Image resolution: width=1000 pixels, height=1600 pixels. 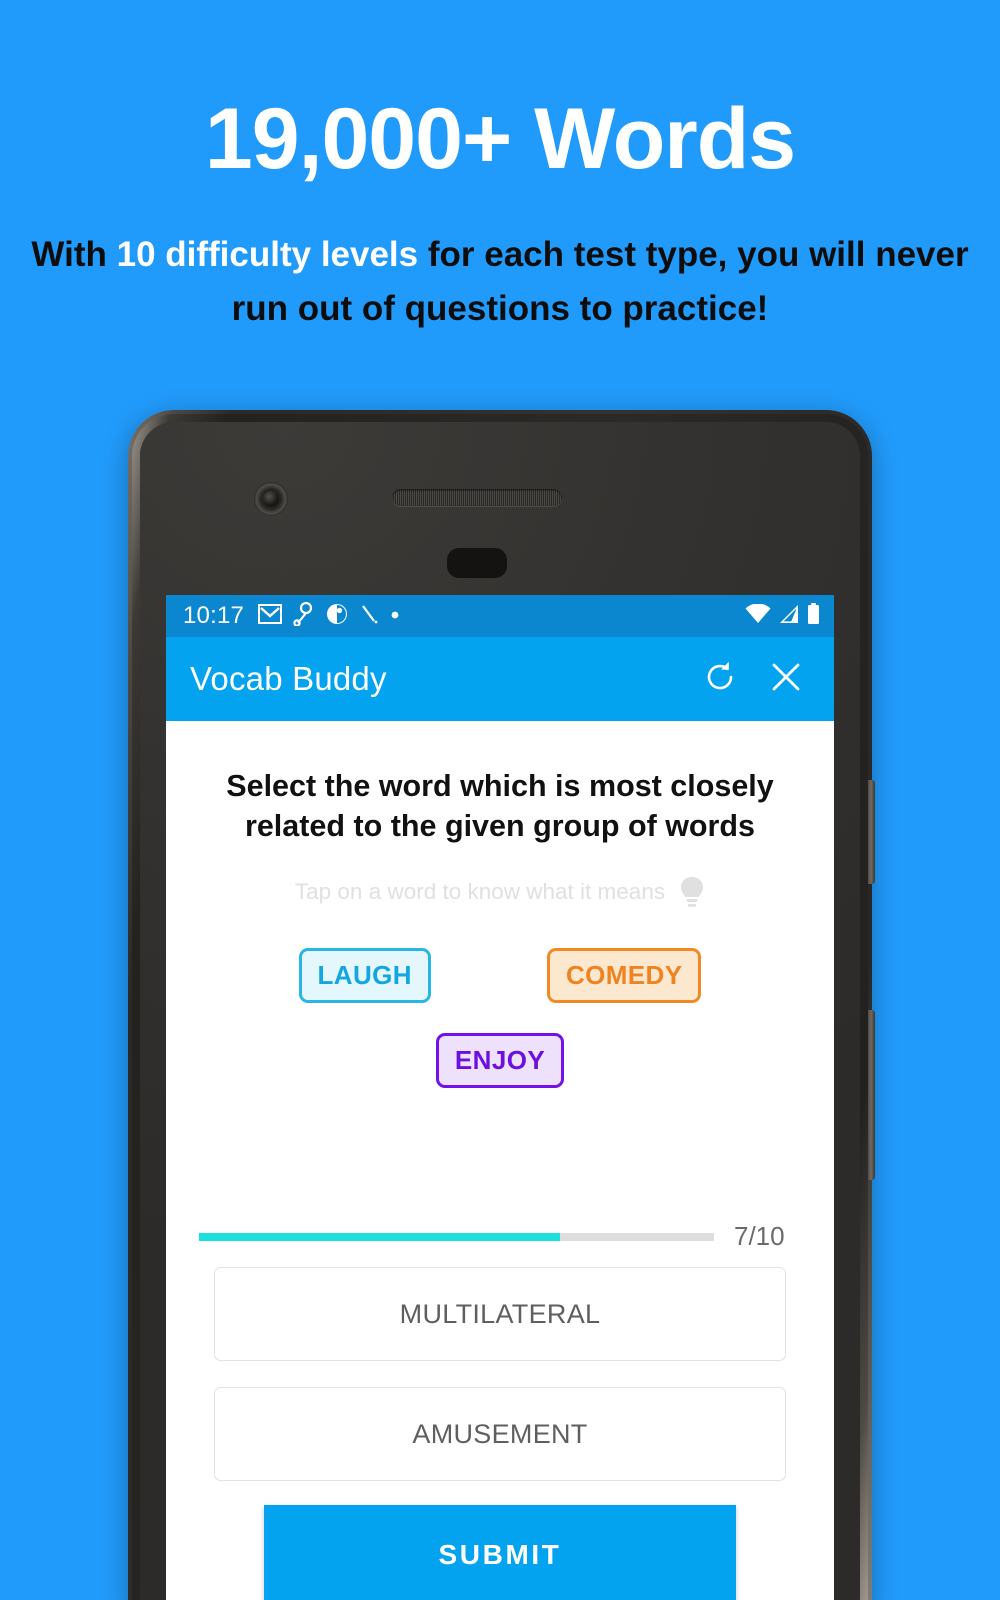 I want to click on circle-half-icon, so click(x=337, y=616).